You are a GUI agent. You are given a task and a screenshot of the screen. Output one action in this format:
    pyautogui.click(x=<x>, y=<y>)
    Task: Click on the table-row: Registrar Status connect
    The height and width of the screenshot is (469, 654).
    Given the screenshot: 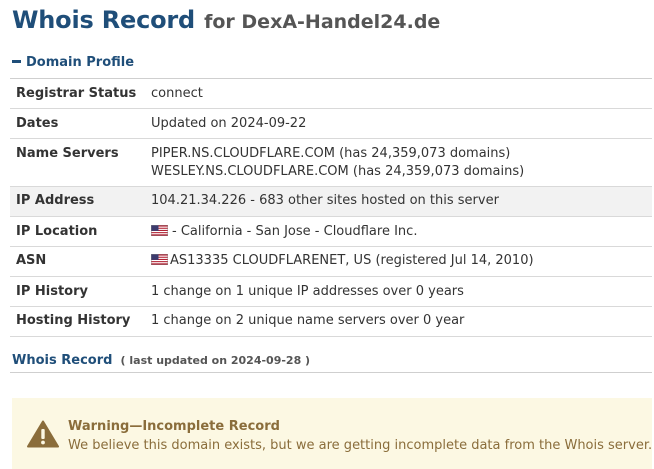 What is the action you would take?
    pyautogui.click(x=331, y=94)
    